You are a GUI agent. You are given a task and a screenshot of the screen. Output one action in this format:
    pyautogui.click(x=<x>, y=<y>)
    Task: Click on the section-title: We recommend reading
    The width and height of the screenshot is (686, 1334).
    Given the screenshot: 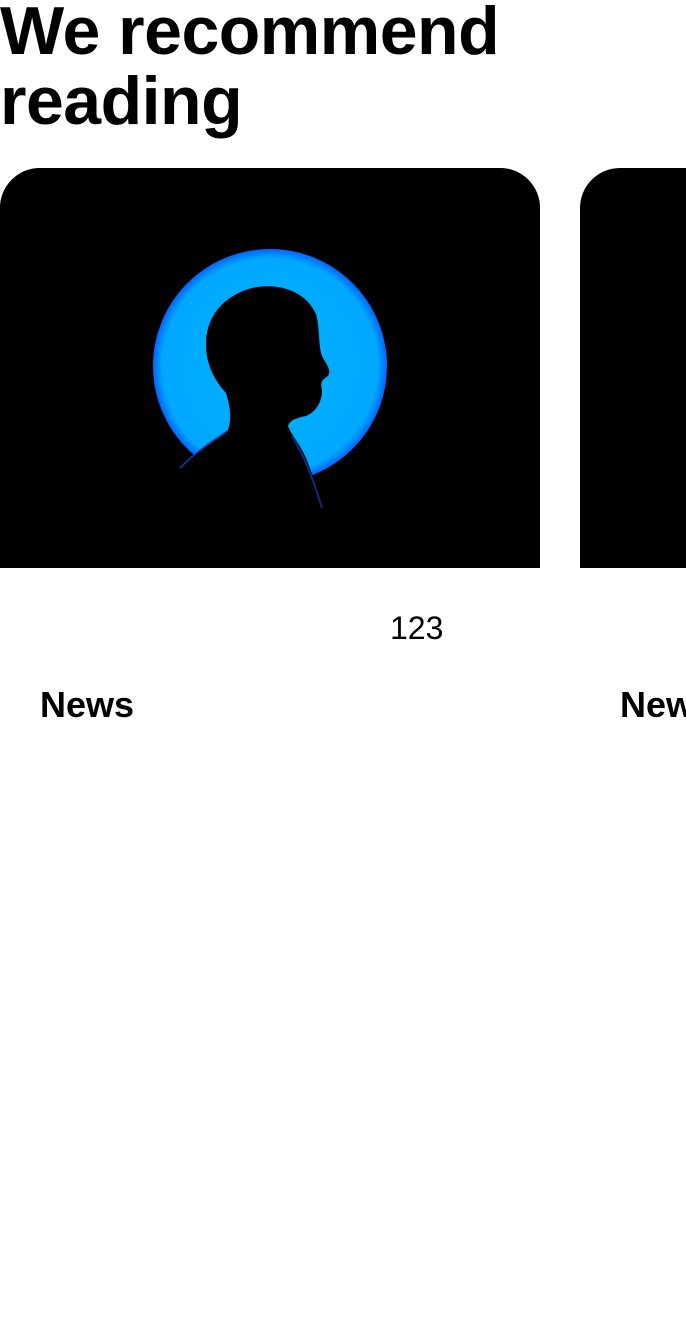 What is the action you would take?
    pyautogui.click(x=250, y=69)
    